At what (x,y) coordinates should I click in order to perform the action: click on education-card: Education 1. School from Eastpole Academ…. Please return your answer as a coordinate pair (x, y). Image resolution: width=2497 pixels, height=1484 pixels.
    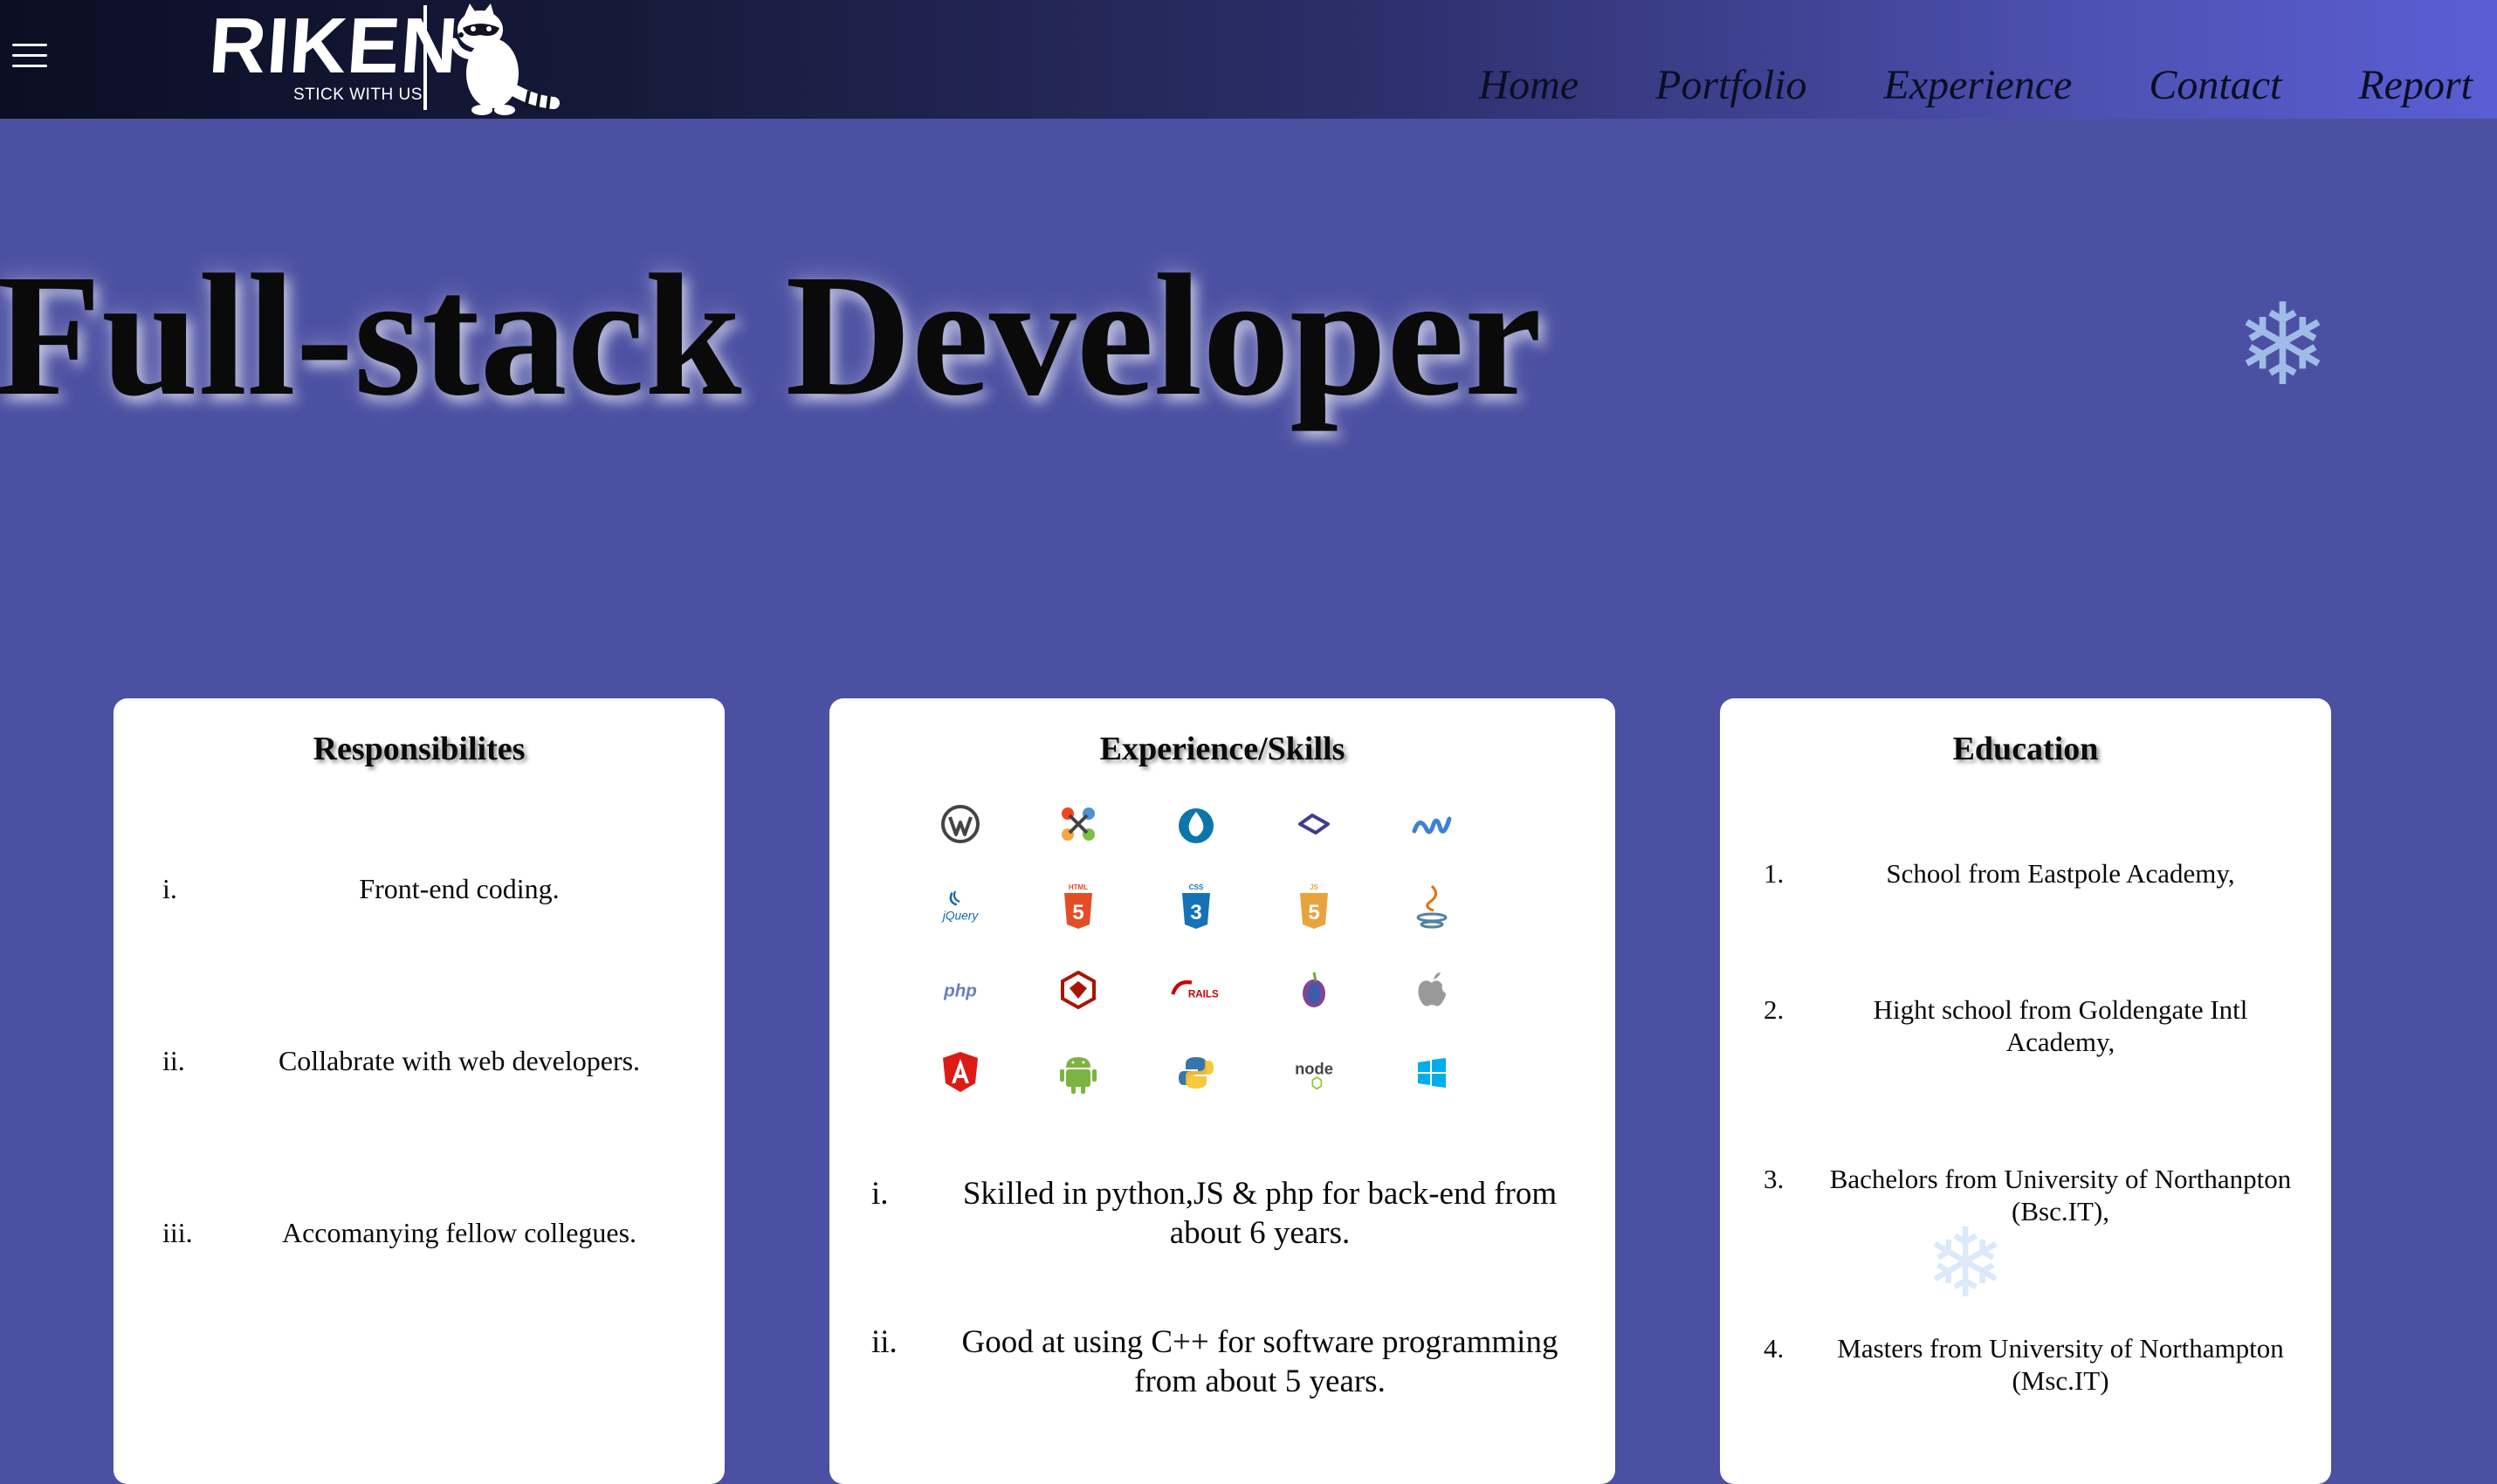
    Looking at the image, I should click on (2025, 1091).